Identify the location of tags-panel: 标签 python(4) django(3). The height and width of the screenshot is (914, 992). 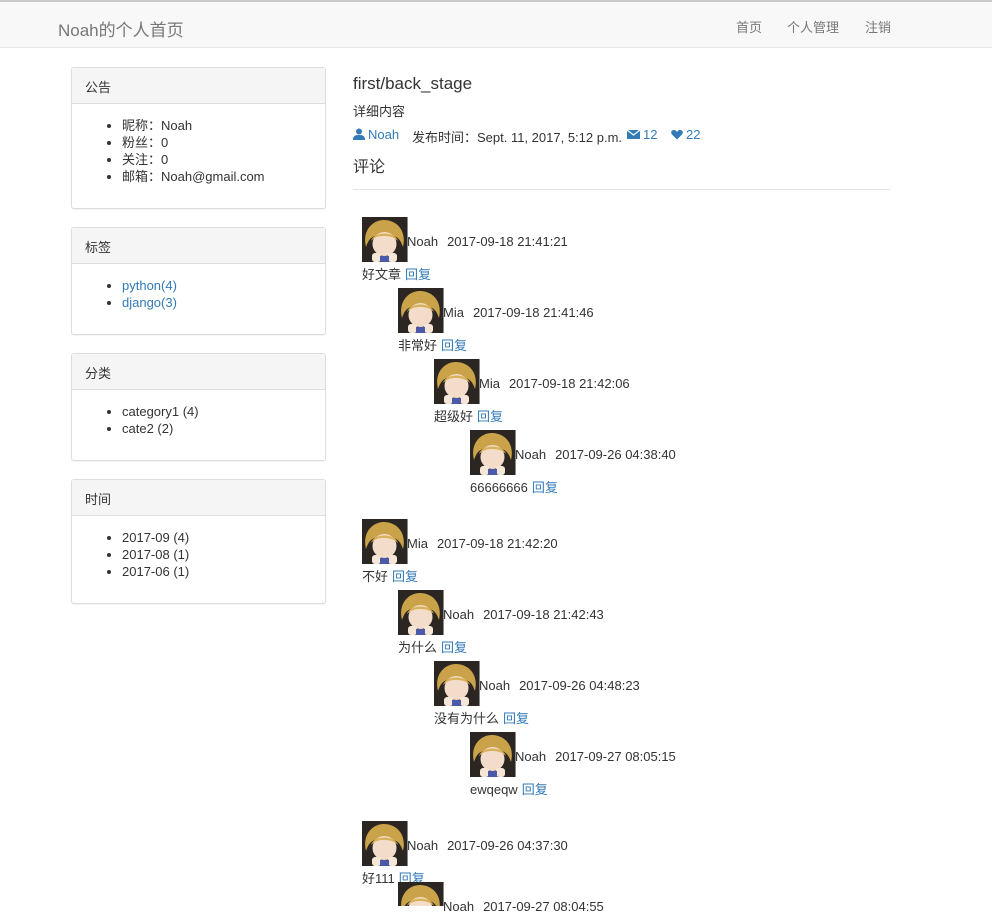
(198, 281).